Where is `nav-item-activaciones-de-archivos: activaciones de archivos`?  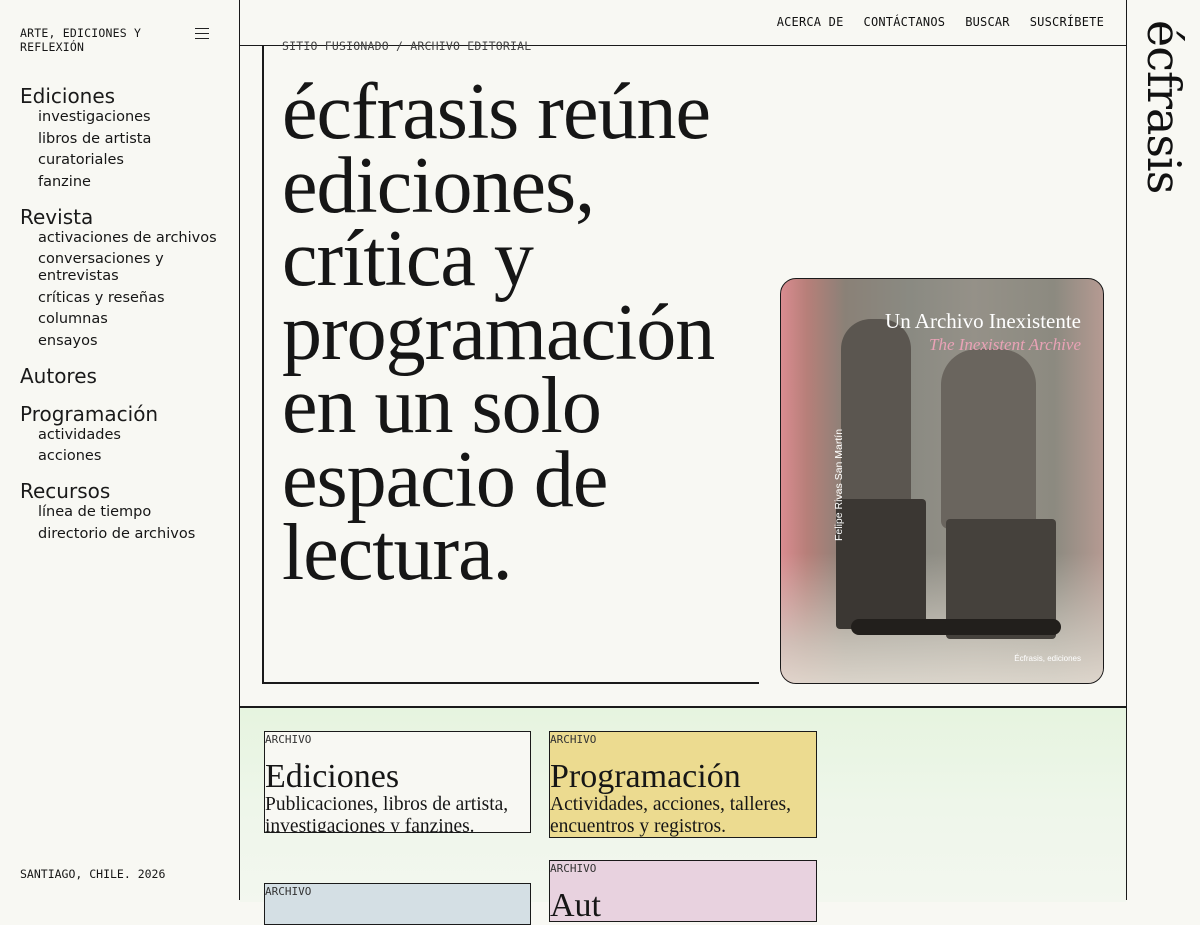
nav-item-activaciones-de-archivos: activaciones de archivos is located at coordinates (134, 238).